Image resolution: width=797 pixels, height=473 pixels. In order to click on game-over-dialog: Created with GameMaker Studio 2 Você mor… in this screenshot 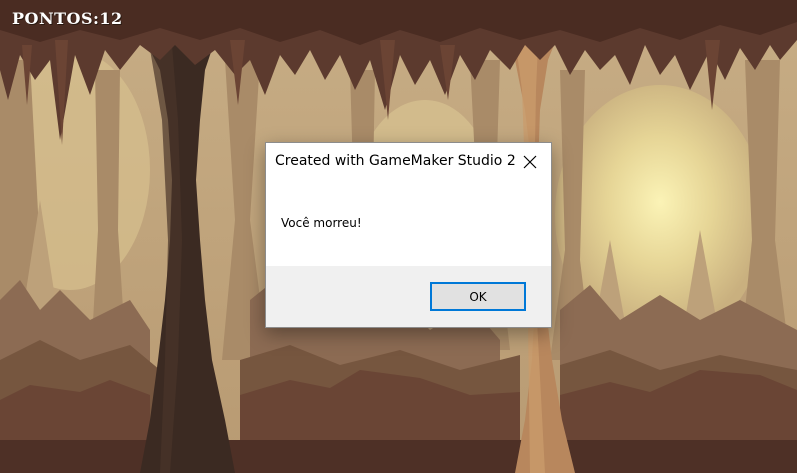, I will do `click(408, 235)`.